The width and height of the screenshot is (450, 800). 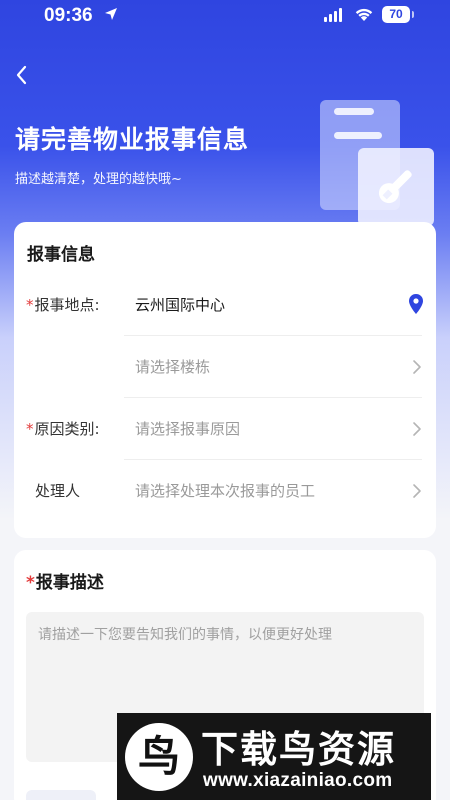 I want to click on status-time: 09:36, so click(x=68, y=15).